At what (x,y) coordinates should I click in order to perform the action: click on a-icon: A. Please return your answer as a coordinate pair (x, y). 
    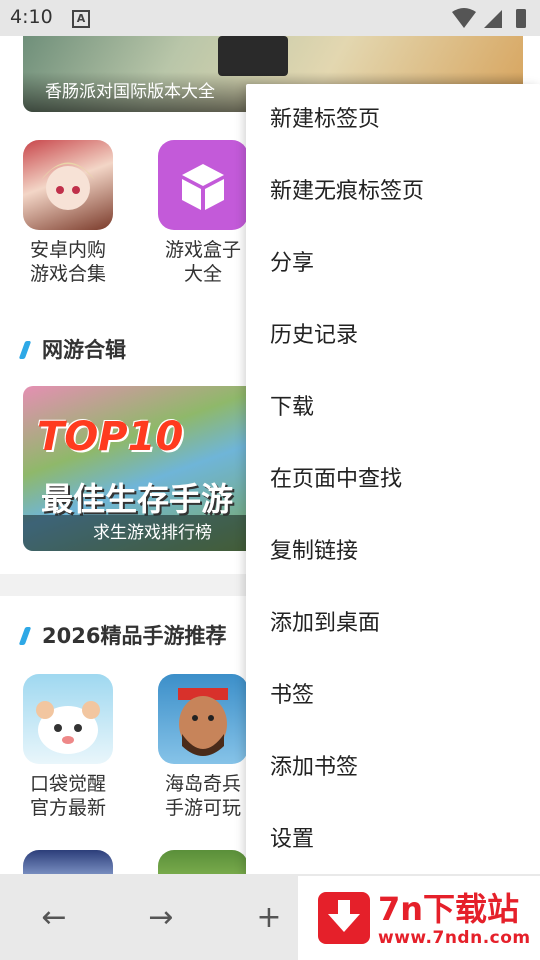
    Looking at the image, I should click on (81, 19).